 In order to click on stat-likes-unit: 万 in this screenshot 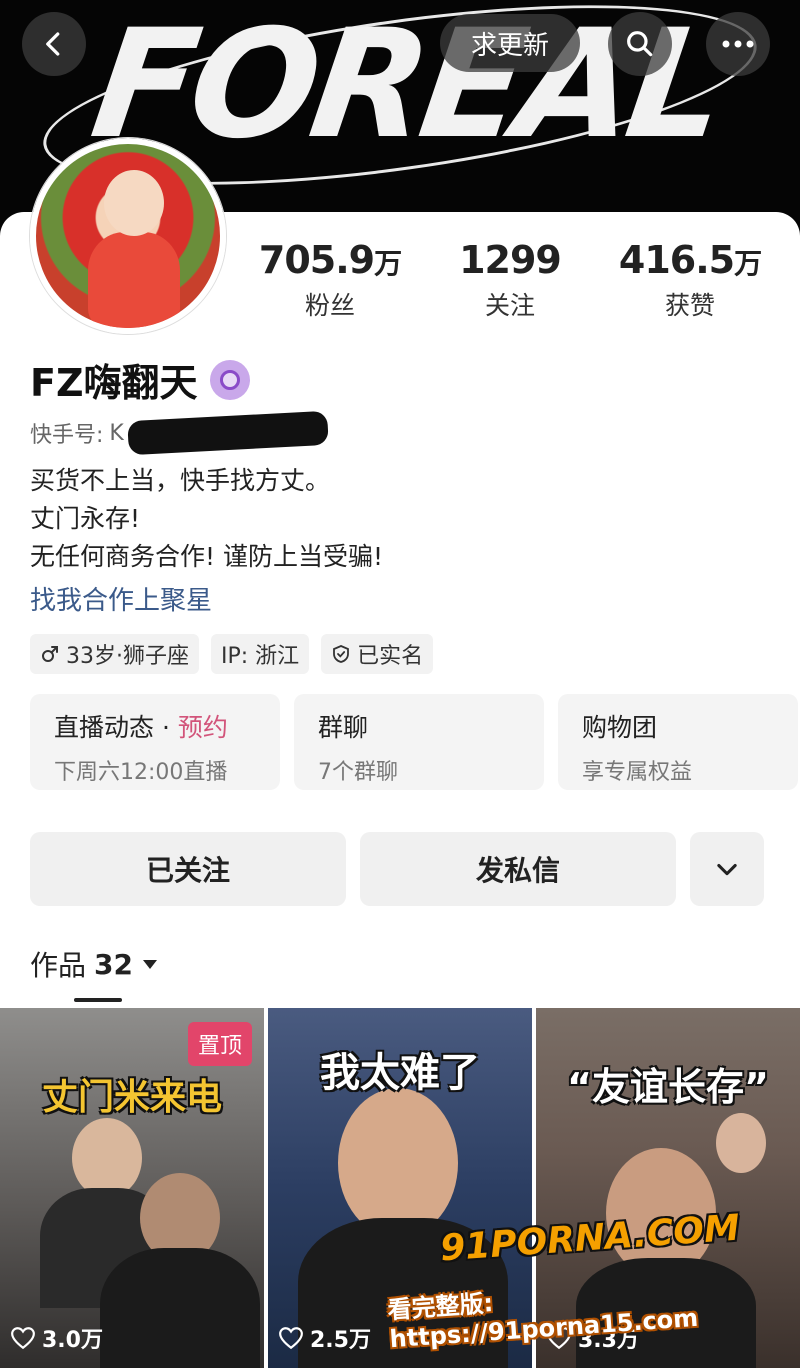, I will do `click(748, 263)`.